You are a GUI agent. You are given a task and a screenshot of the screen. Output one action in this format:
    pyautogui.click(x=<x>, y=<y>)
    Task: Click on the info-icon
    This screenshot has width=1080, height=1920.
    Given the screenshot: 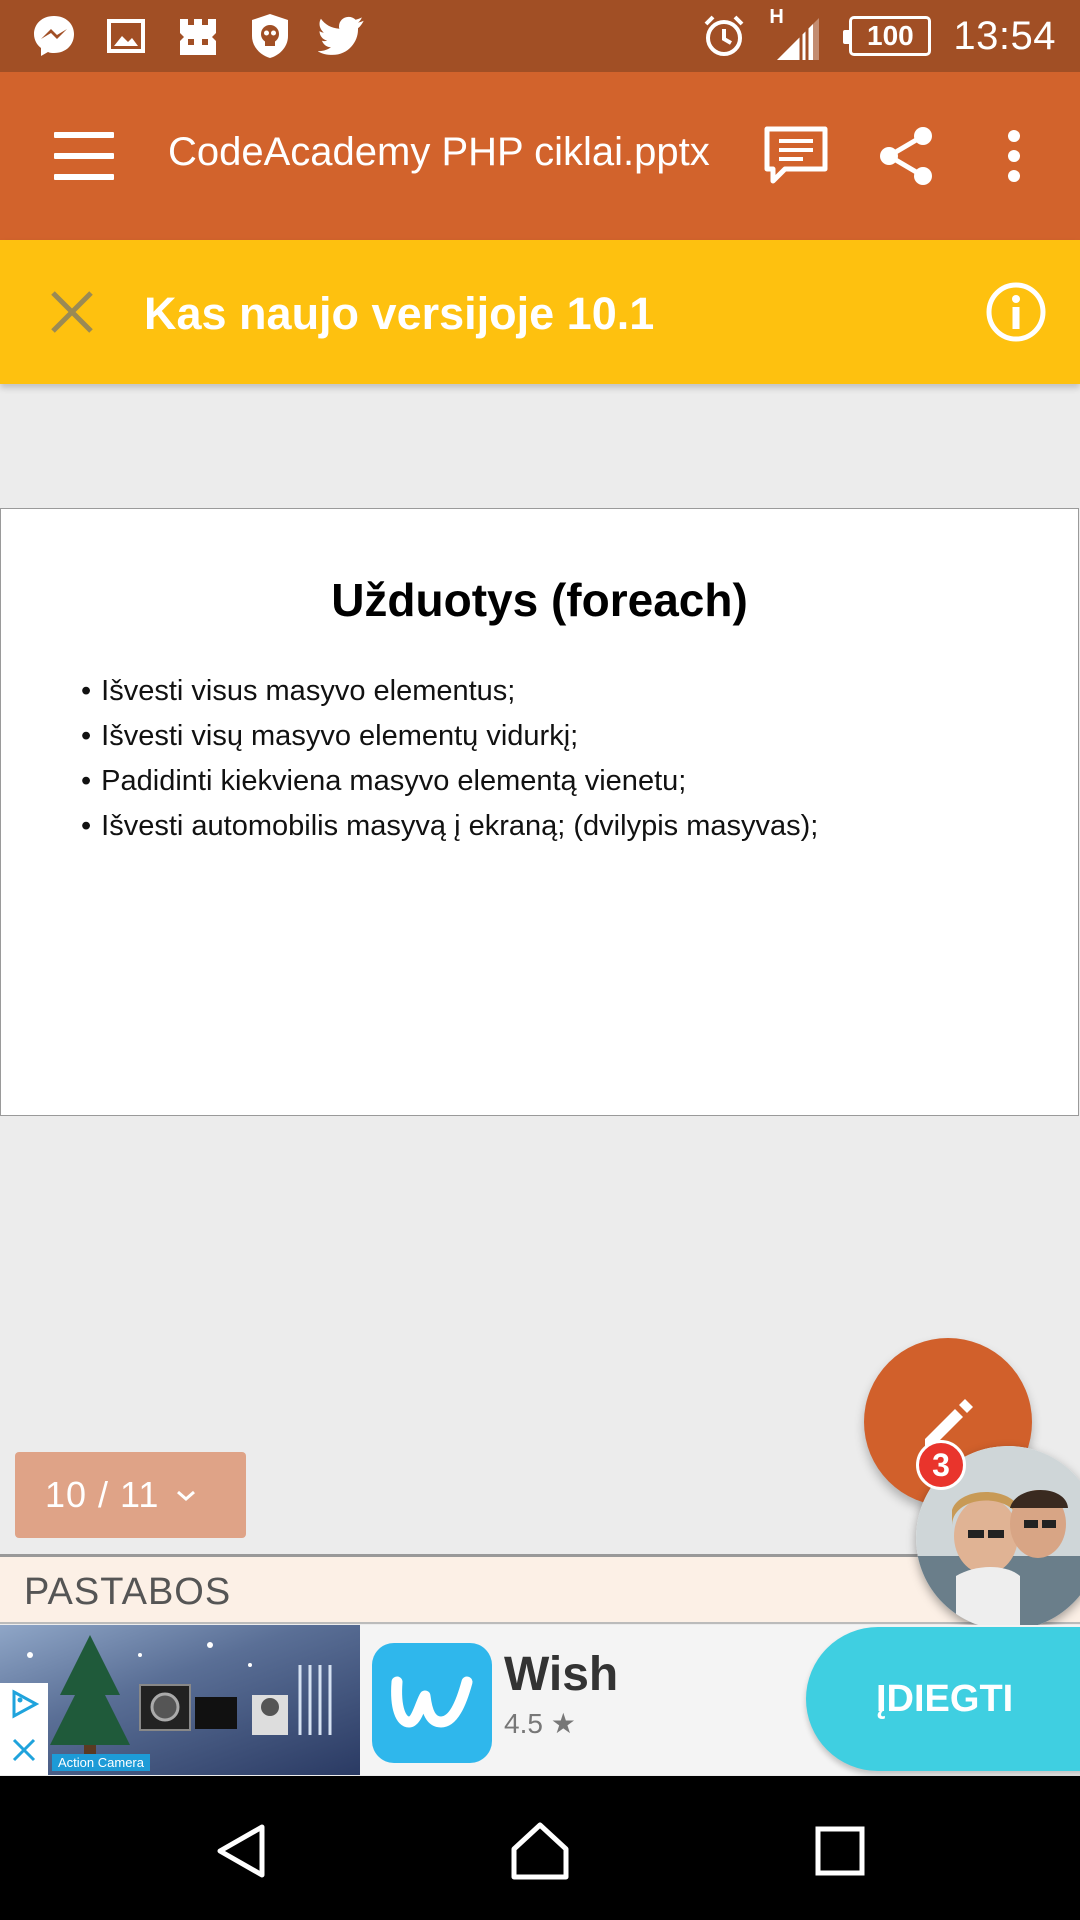 What is the action you would take?
    pyautogui.click(x=1016, y=312)
    